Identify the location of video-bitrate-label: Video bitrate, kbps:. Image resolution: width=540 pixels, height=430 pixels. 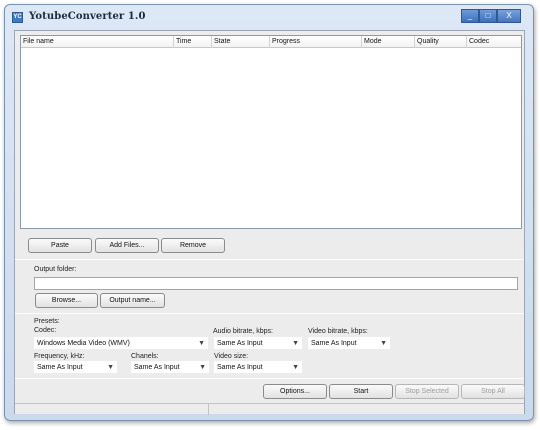
(338, 331).